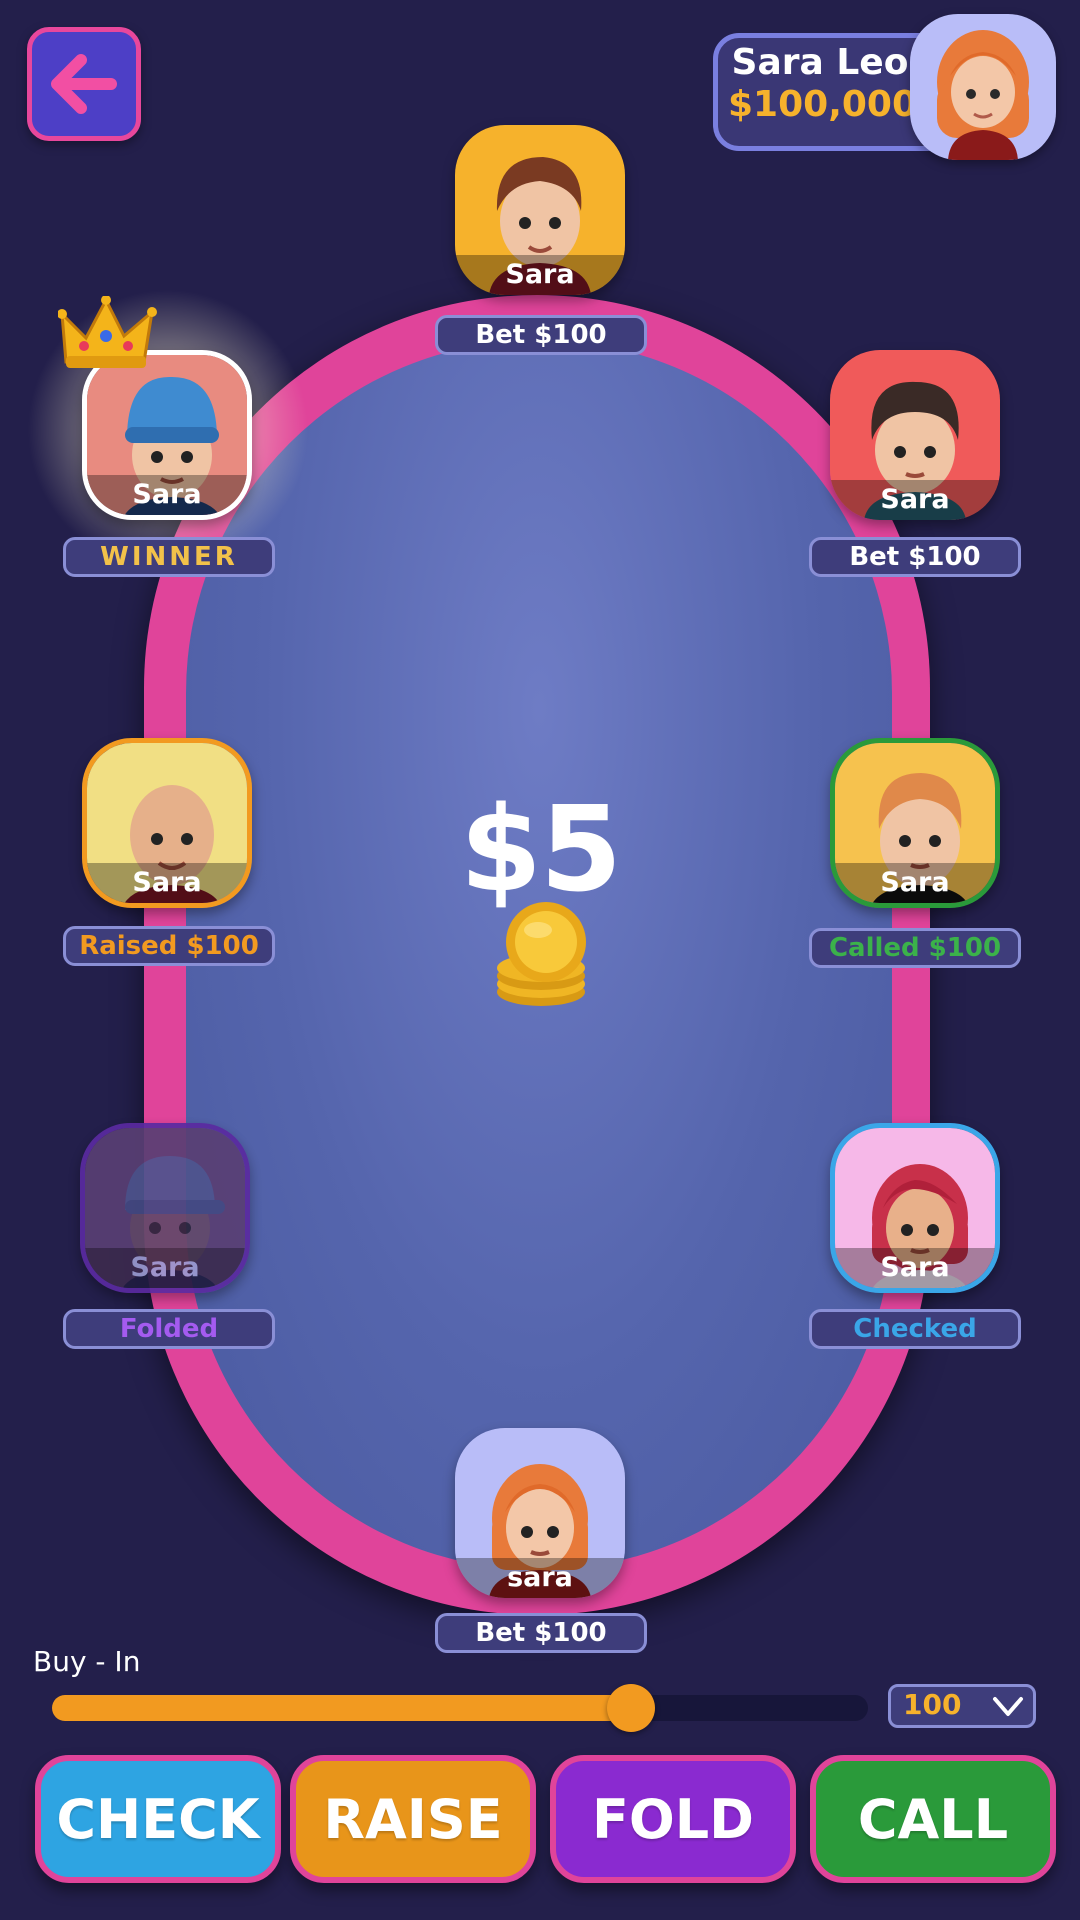 This screenshot has height=1920, width=1080. I want to click on seat-lower-left-folded: Sara, so click(165, 1208).